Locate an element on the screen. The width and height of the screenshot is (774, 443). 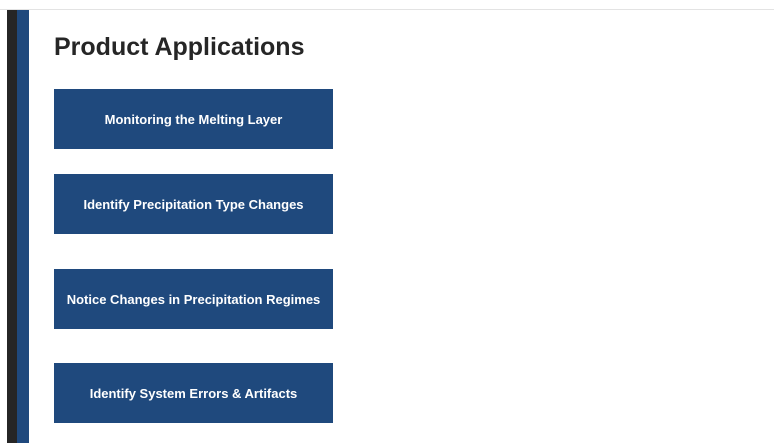
page-title: Product Applications is located at coordinates (179, 47).